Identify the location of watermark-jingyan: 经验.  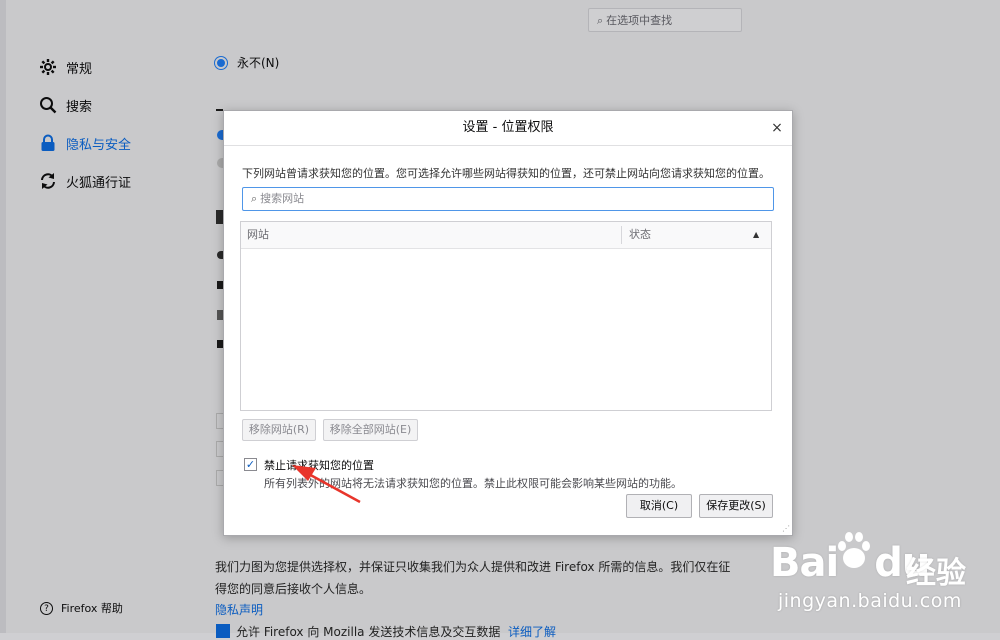
(936, 573).